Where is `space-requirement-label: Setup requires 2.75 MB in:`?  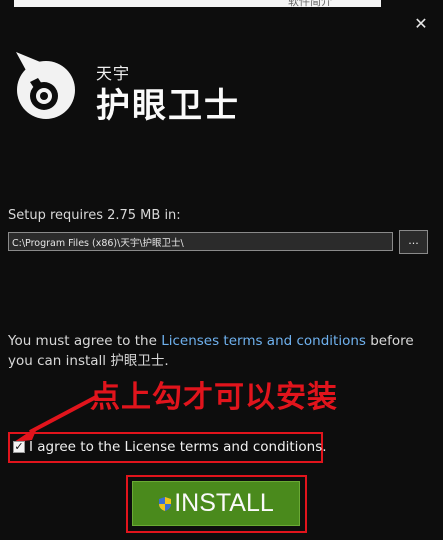
space-requirement-label: Setup requires 2.75 MB in: is located at coordinates (94, 215).